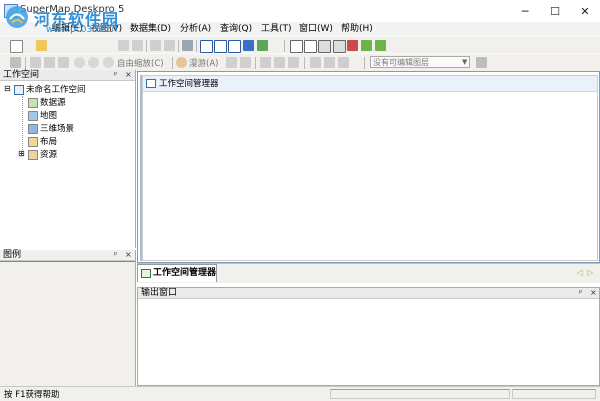 This screenshot has width=600, height=401. I want to click on tree-item-datasource: 数据源, so click(47, 103).